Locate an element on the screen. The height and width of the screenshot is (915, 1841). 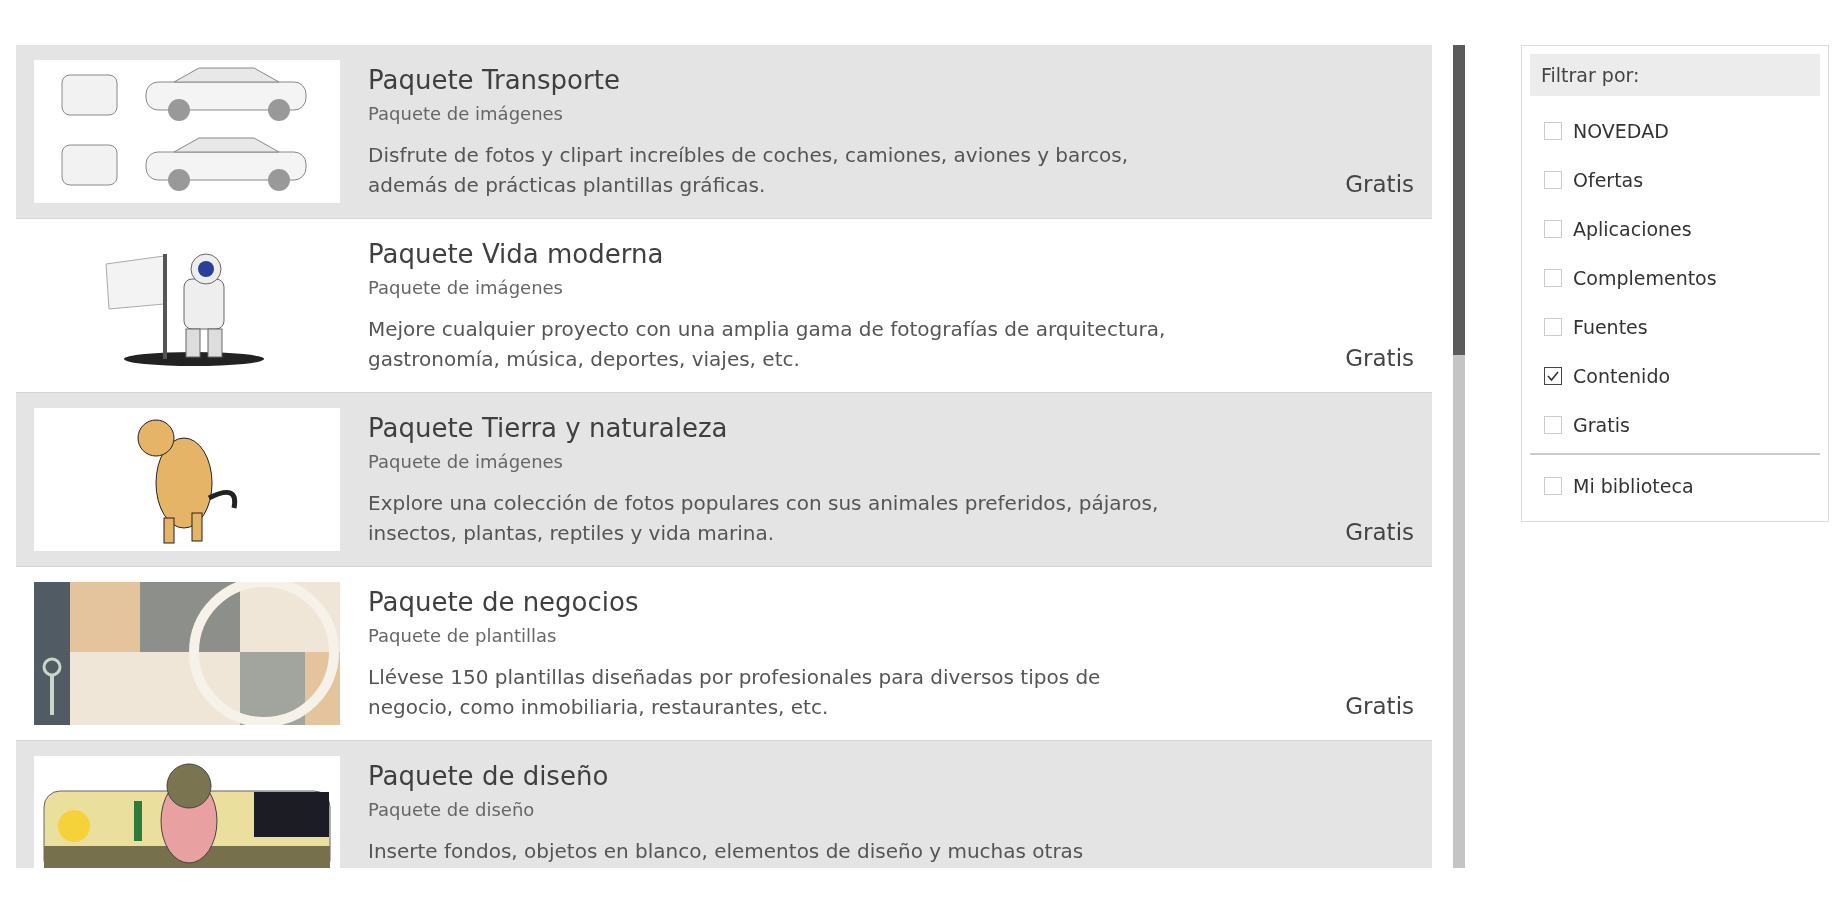
filter-option-label: Fuentes is located at coordinates (1610, 326).